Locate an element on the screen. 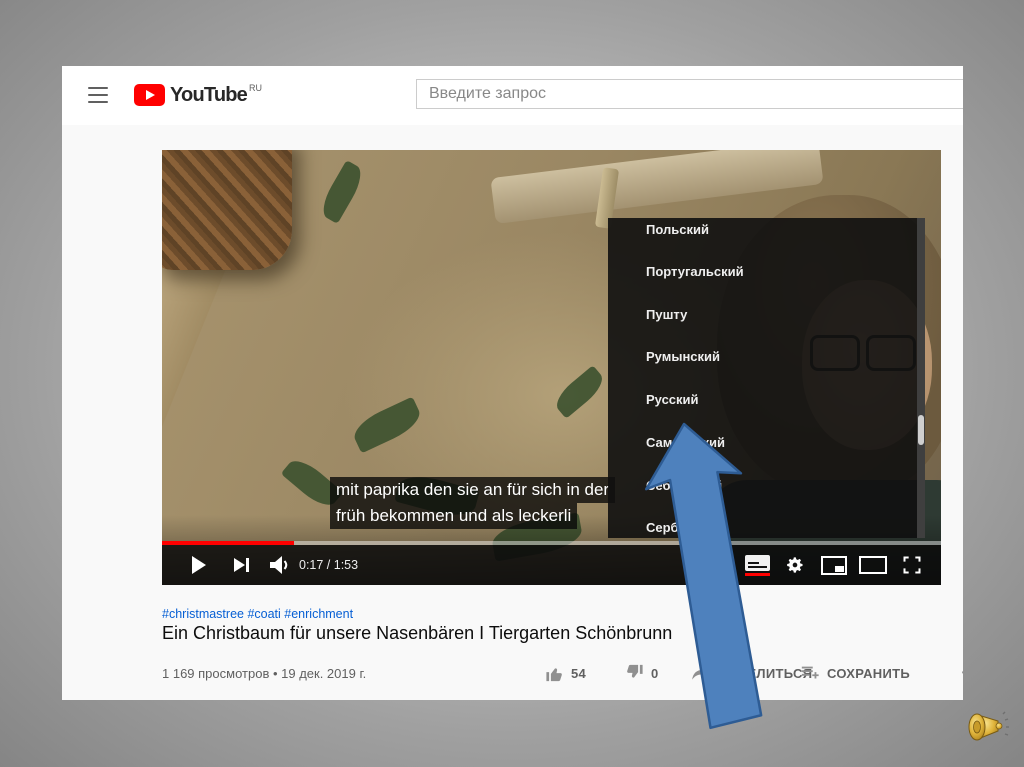 The image size is (1024, 767). audio-speaker-icon is located at coordinates (987, 726).